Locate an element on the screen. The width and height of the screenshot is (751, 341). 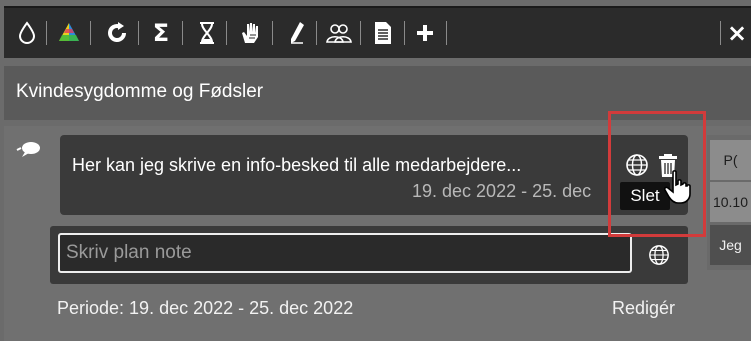
color-palette-icon is located at coordinates (69, 33).